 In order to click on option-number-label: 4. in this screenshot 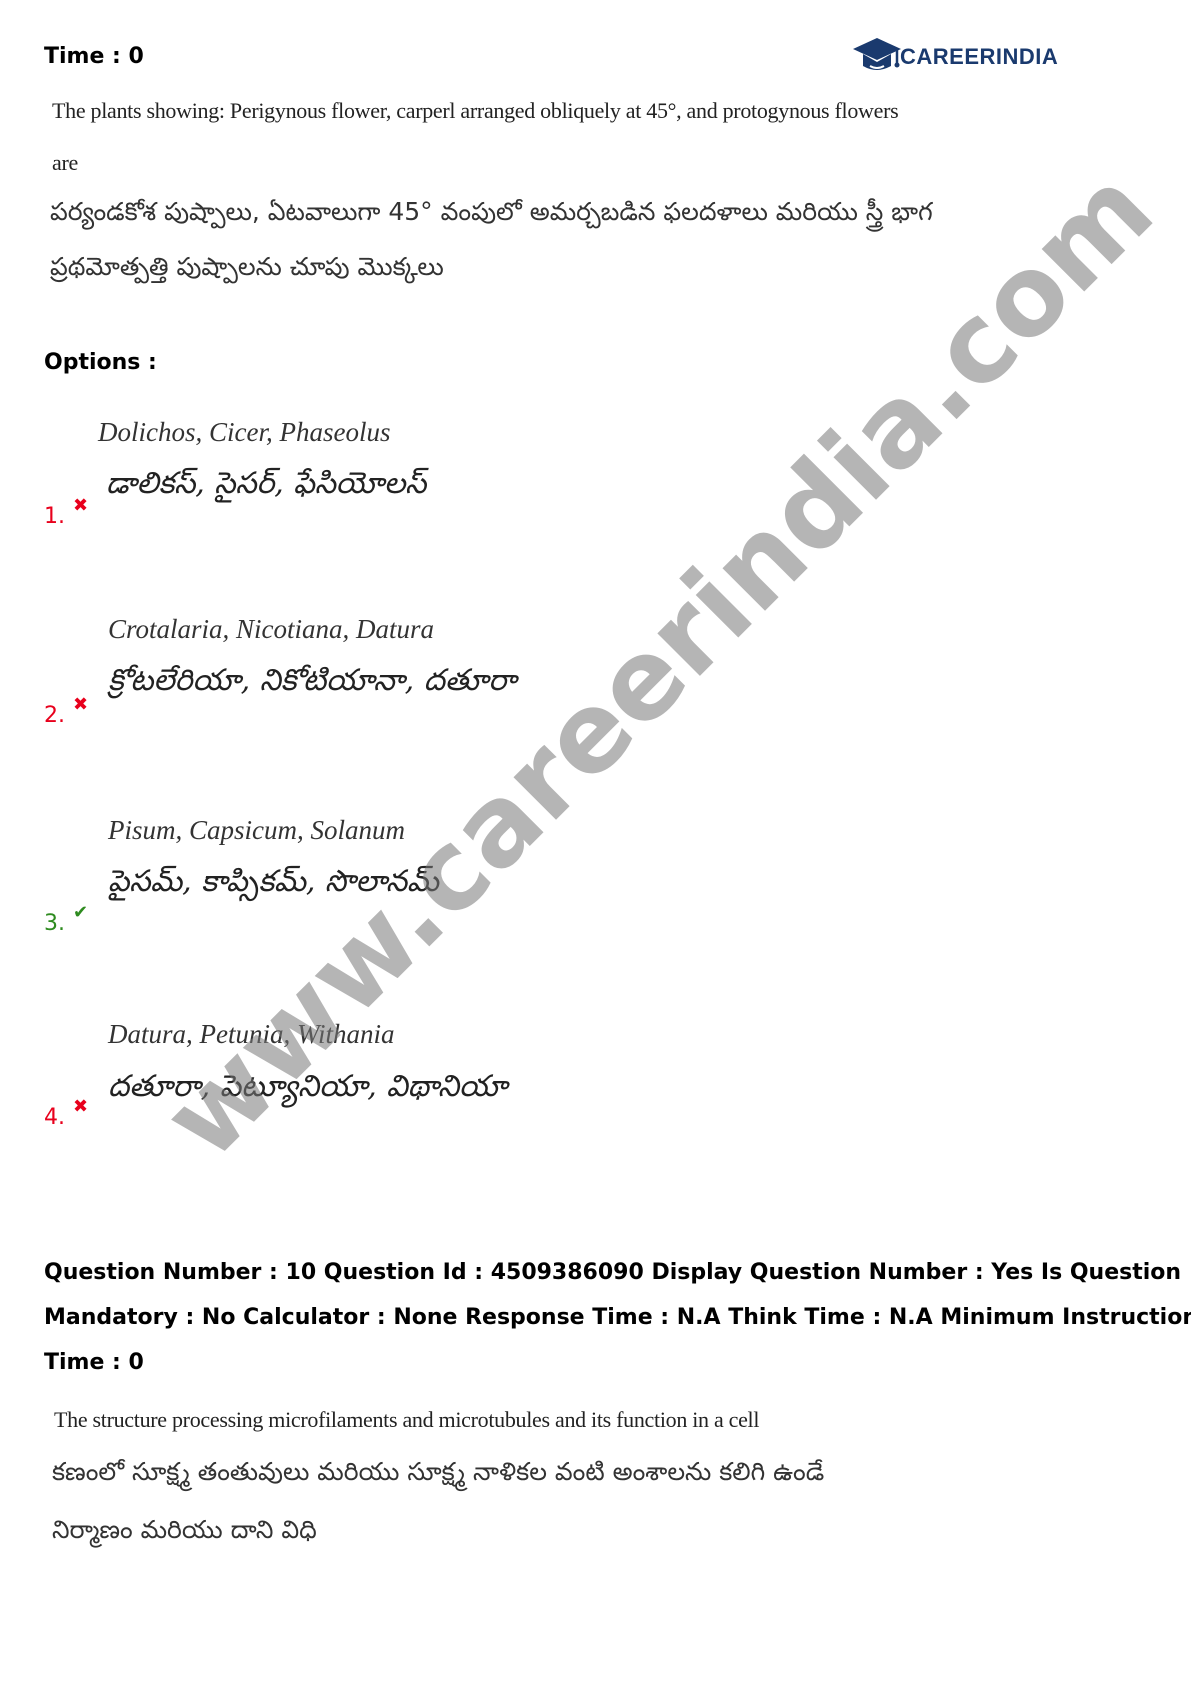, I will do `click(54, 1117)`.